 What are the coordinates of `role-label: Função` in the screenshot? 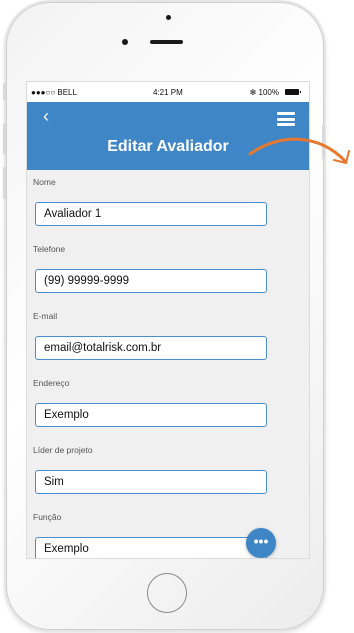 It's located at (47, 517).